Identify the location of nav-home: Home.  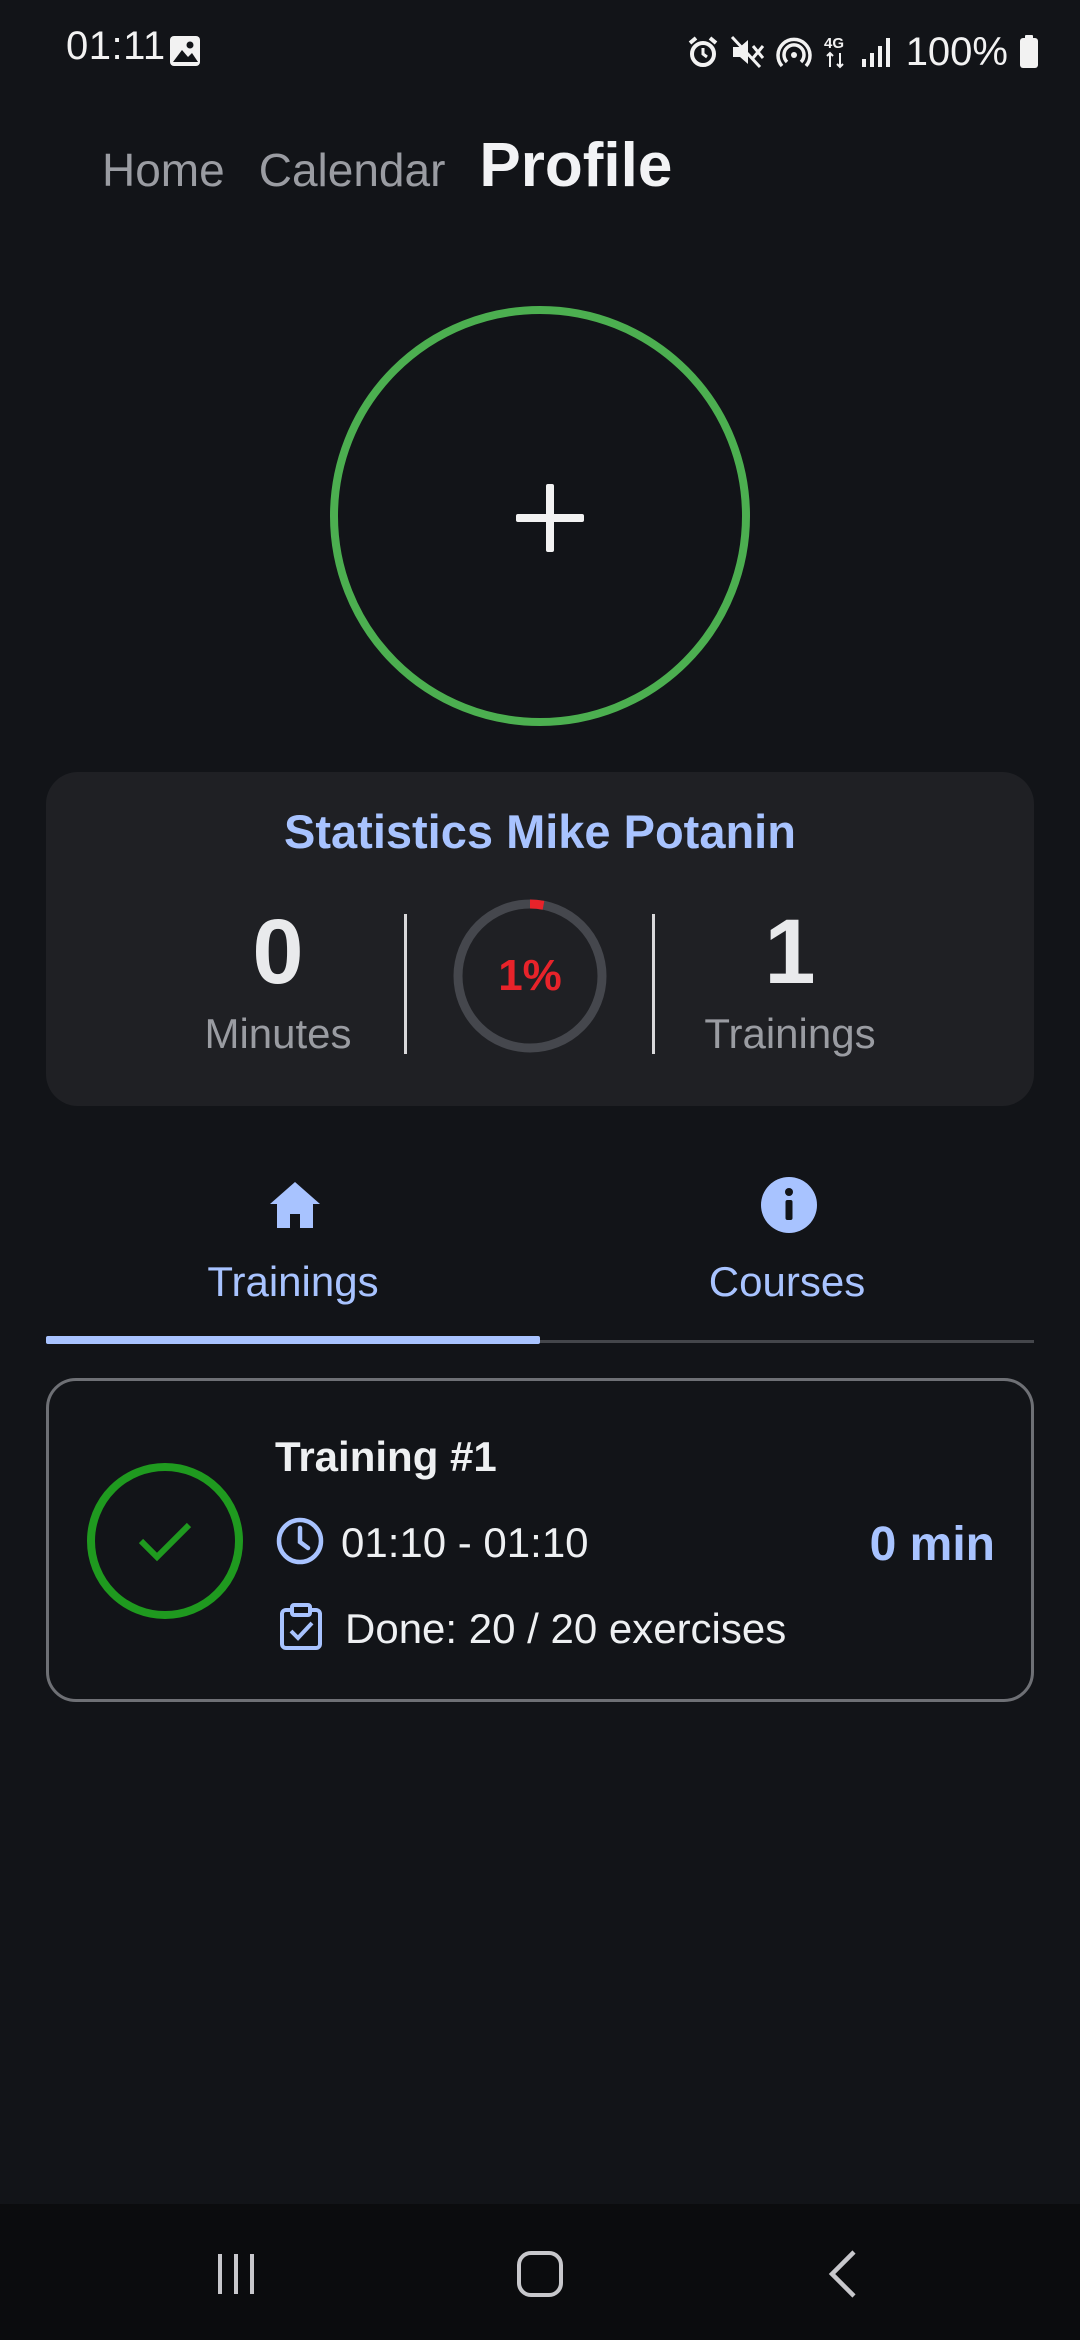
(163, 170).